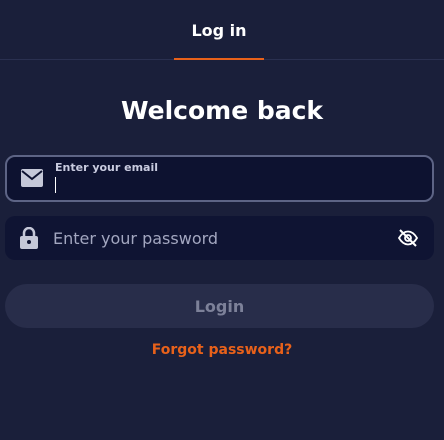 This screenshot has height=440, width=444. What do you see at coordinates (234, 185) in the screenshot?
I see `email-input` at bounding box center [234, 185].